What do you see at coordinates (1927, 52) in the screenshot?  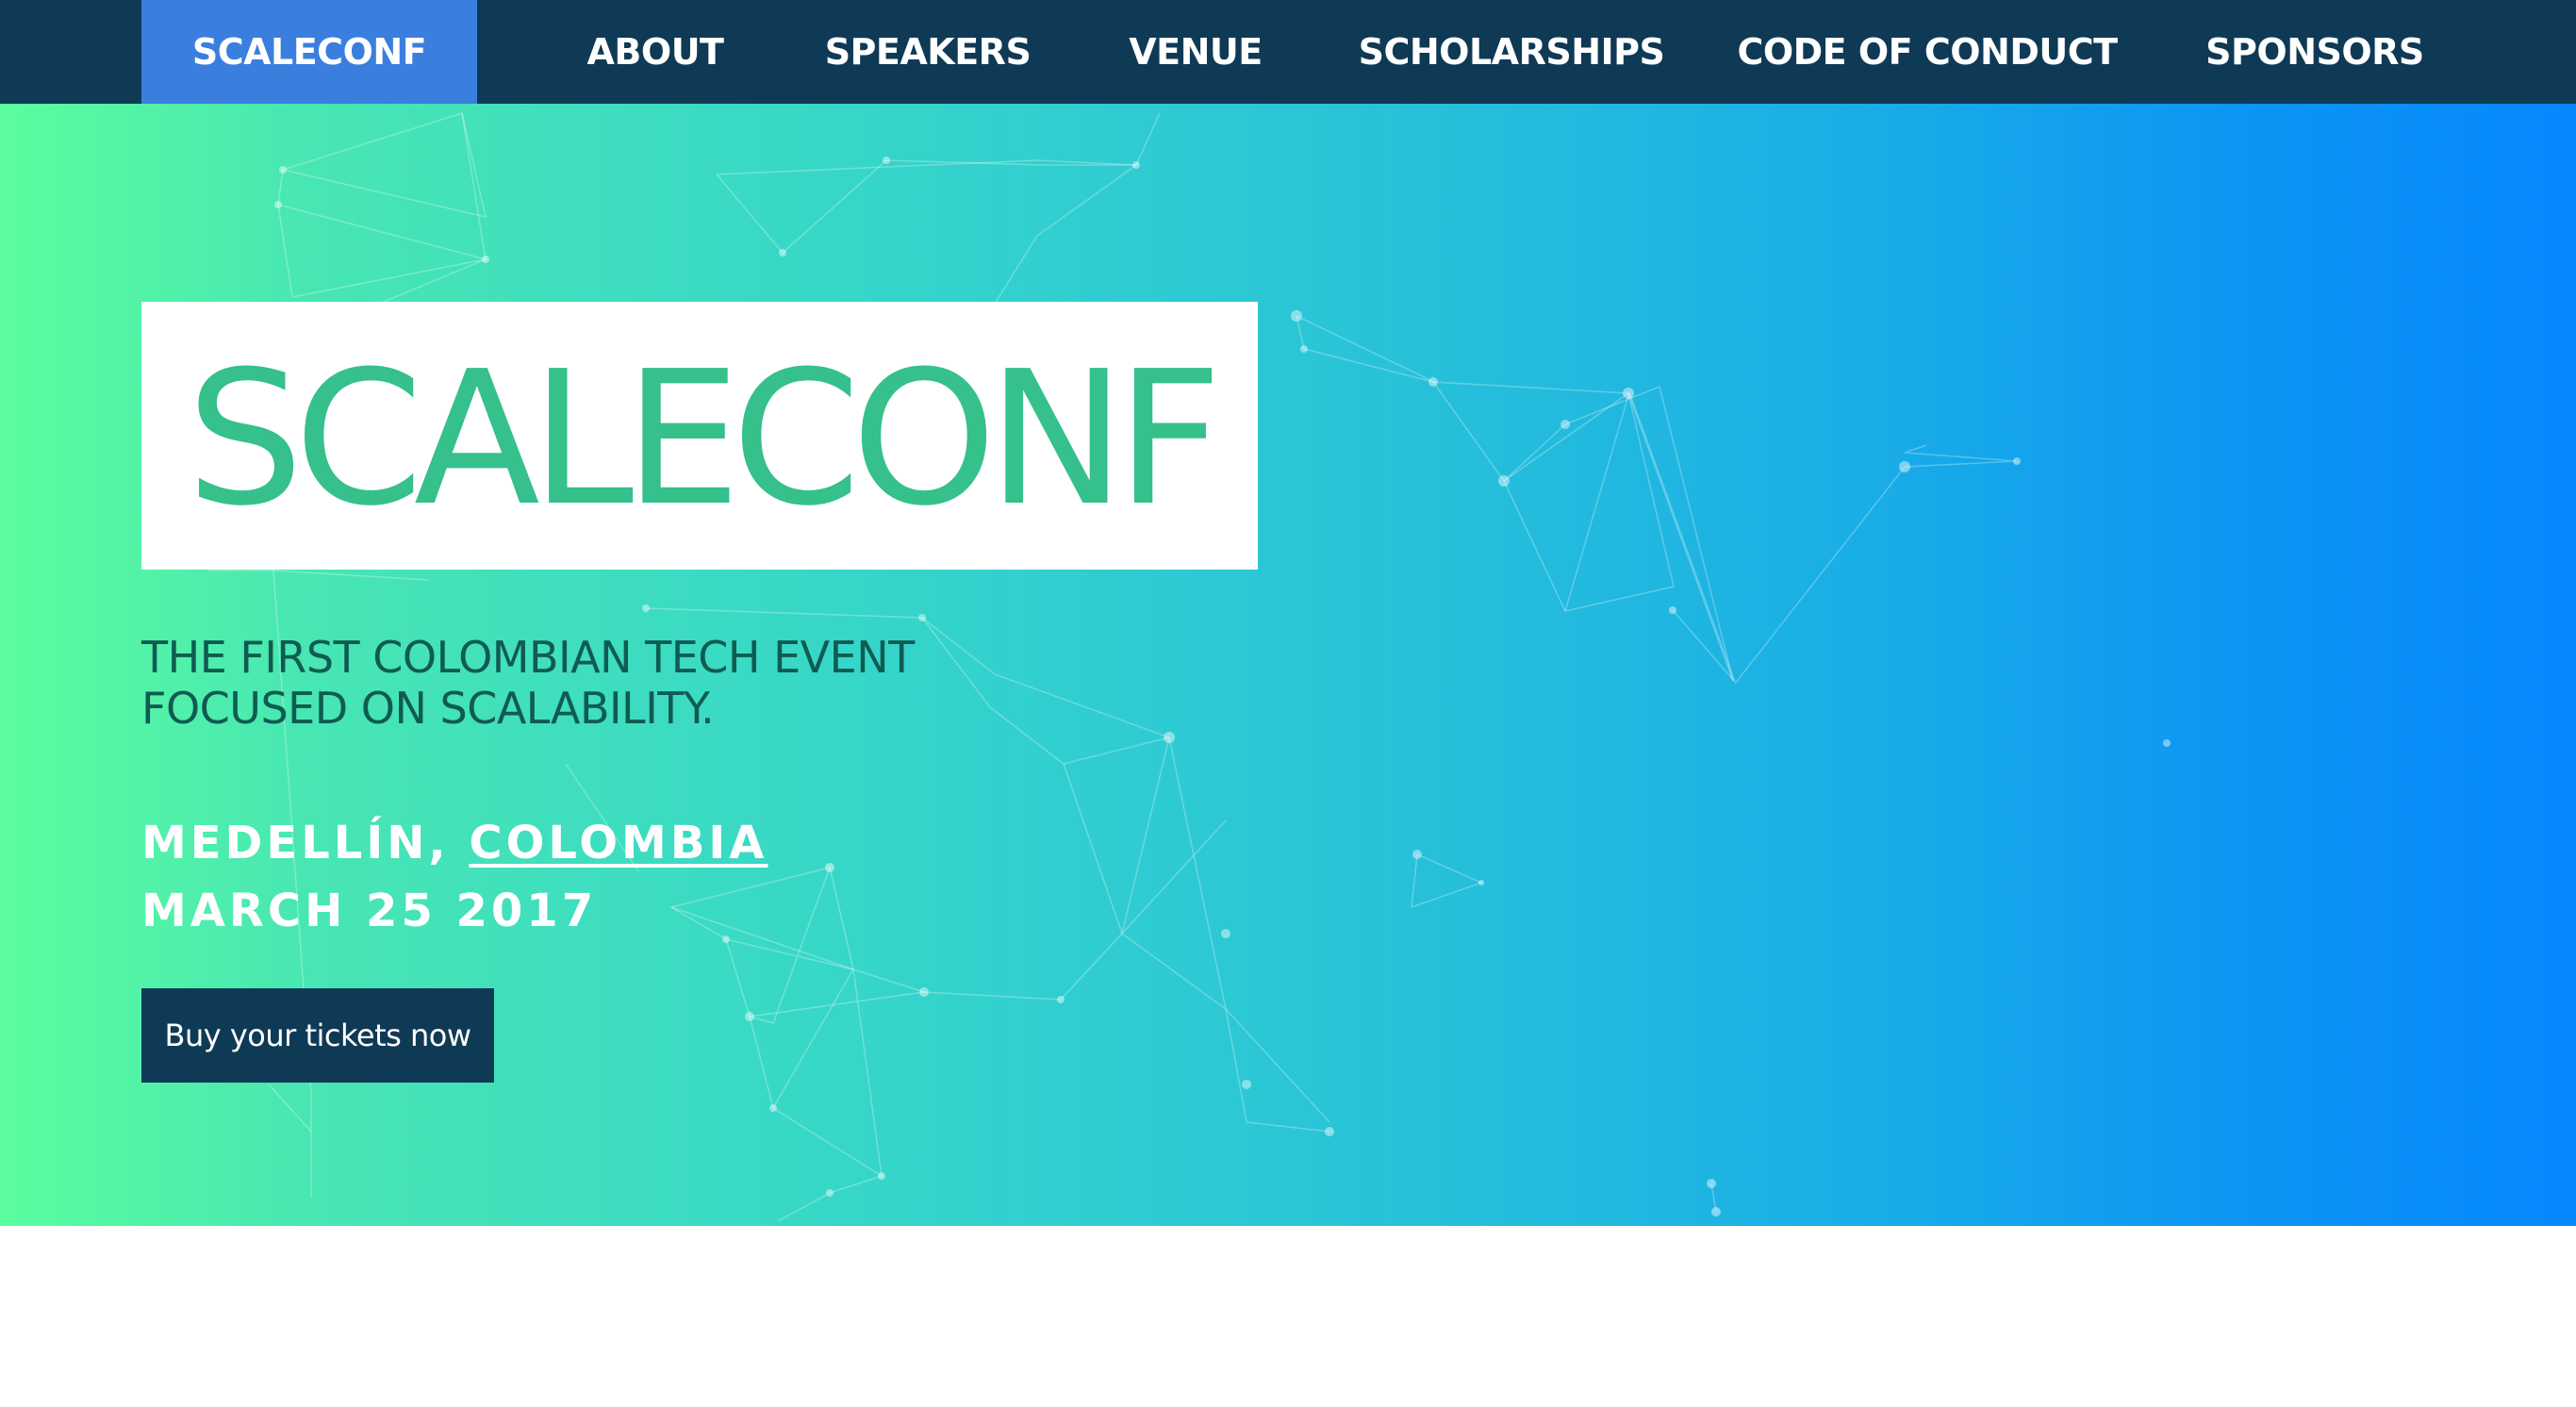 I see `nav-item-code-of-conduct: CODE OF CONDUCT` at bounding box center [1927, 52].